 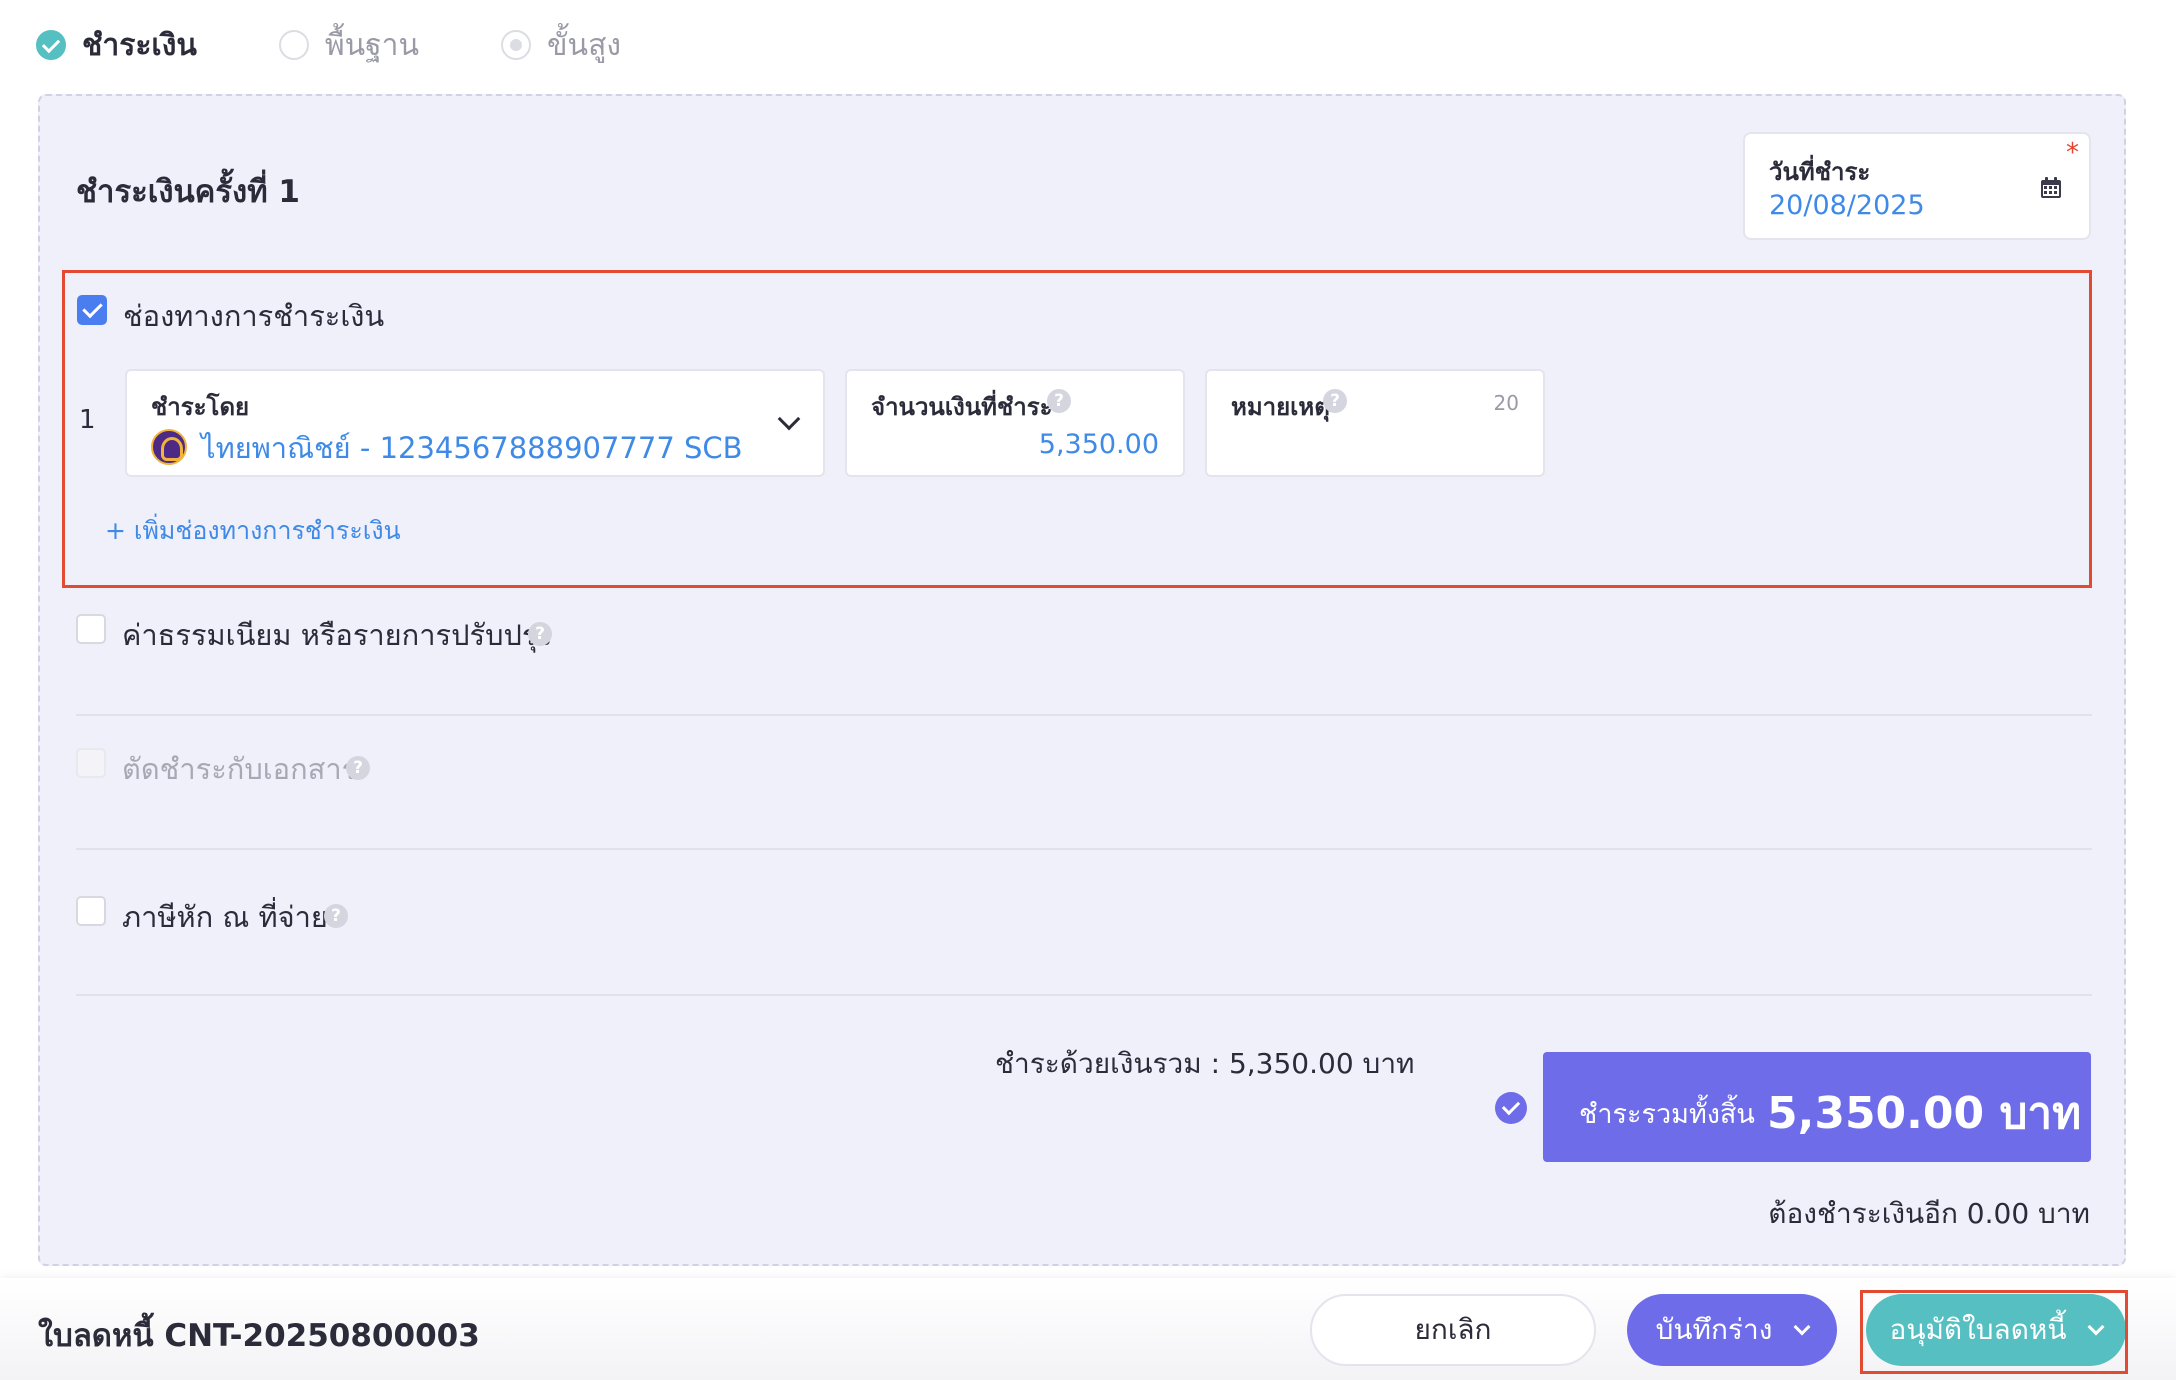 I want to click on required-marker: *, so click(x=2072, y=153).